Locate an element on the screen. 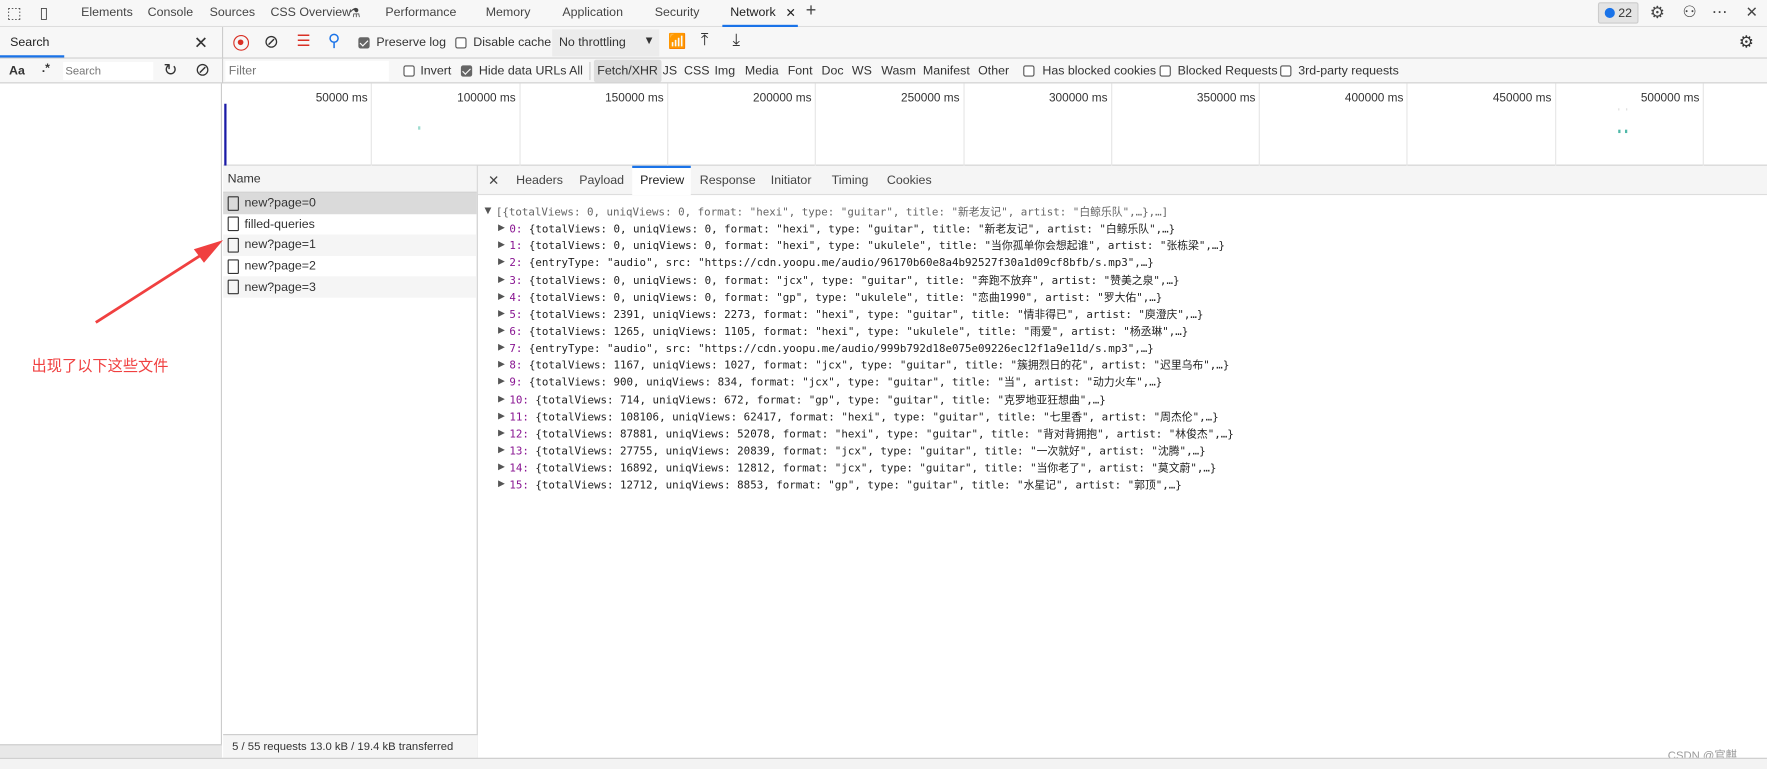  network-settings-icon: ⚙ is located at coordinates (1746, 42).